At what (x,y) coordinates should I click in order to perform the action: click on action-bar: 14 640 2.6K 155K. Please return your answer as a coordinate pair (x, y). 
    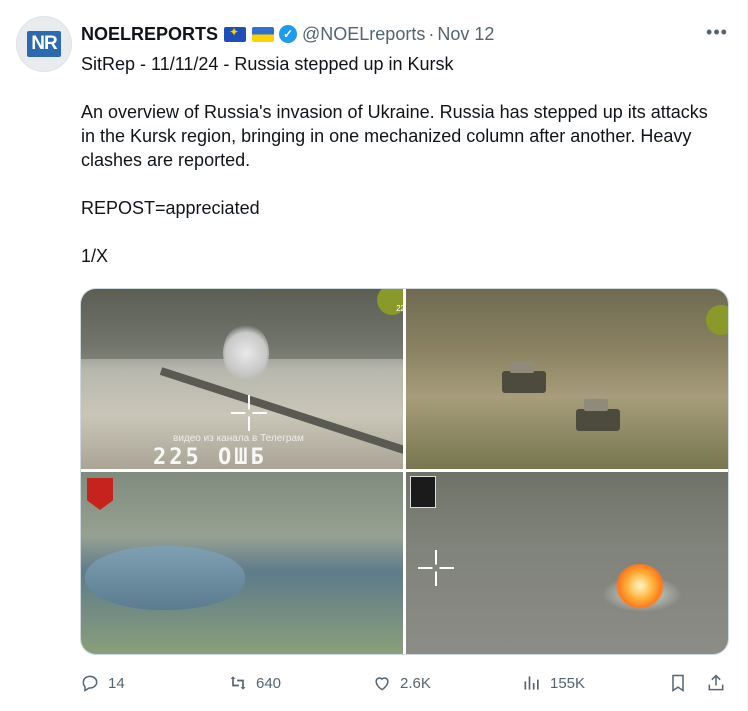
    Looking at the image, I should click on (403, 683).